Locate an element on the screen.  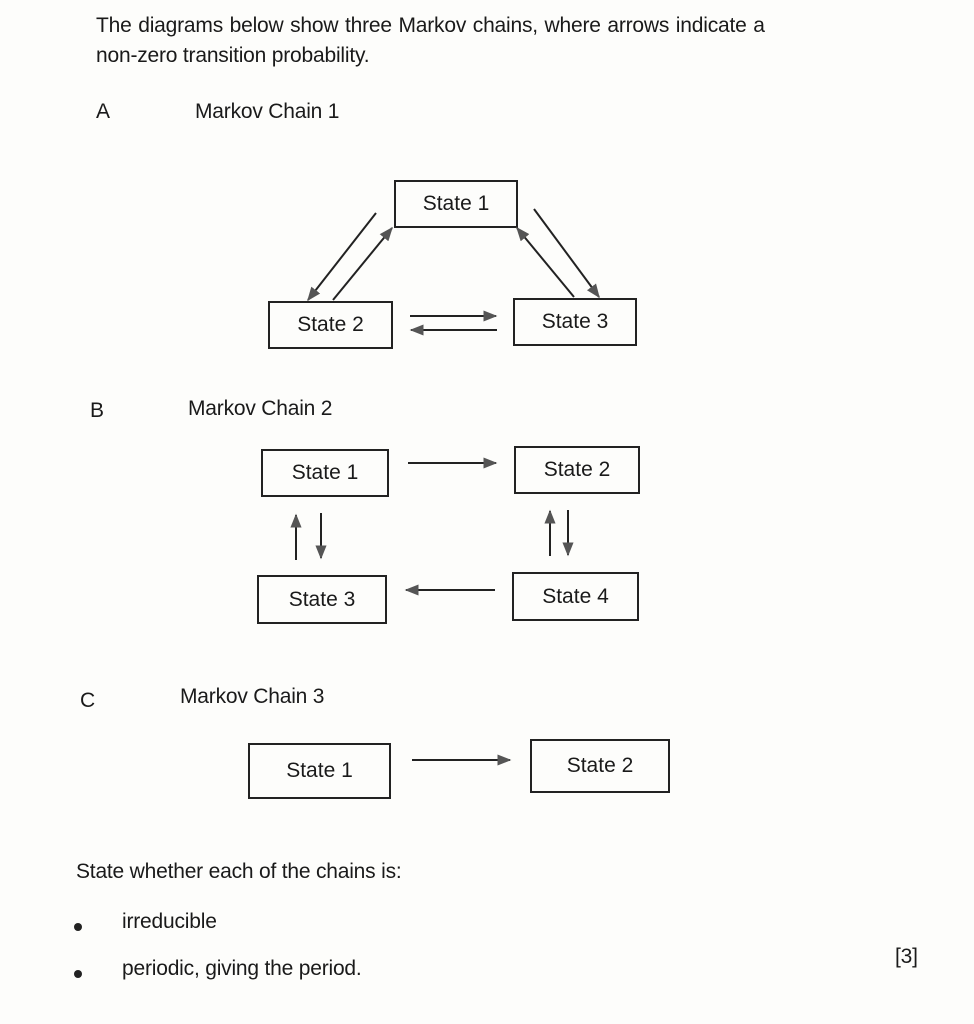
question-prompt: State whether each of the chains is: is located at coordinates (239, 871).